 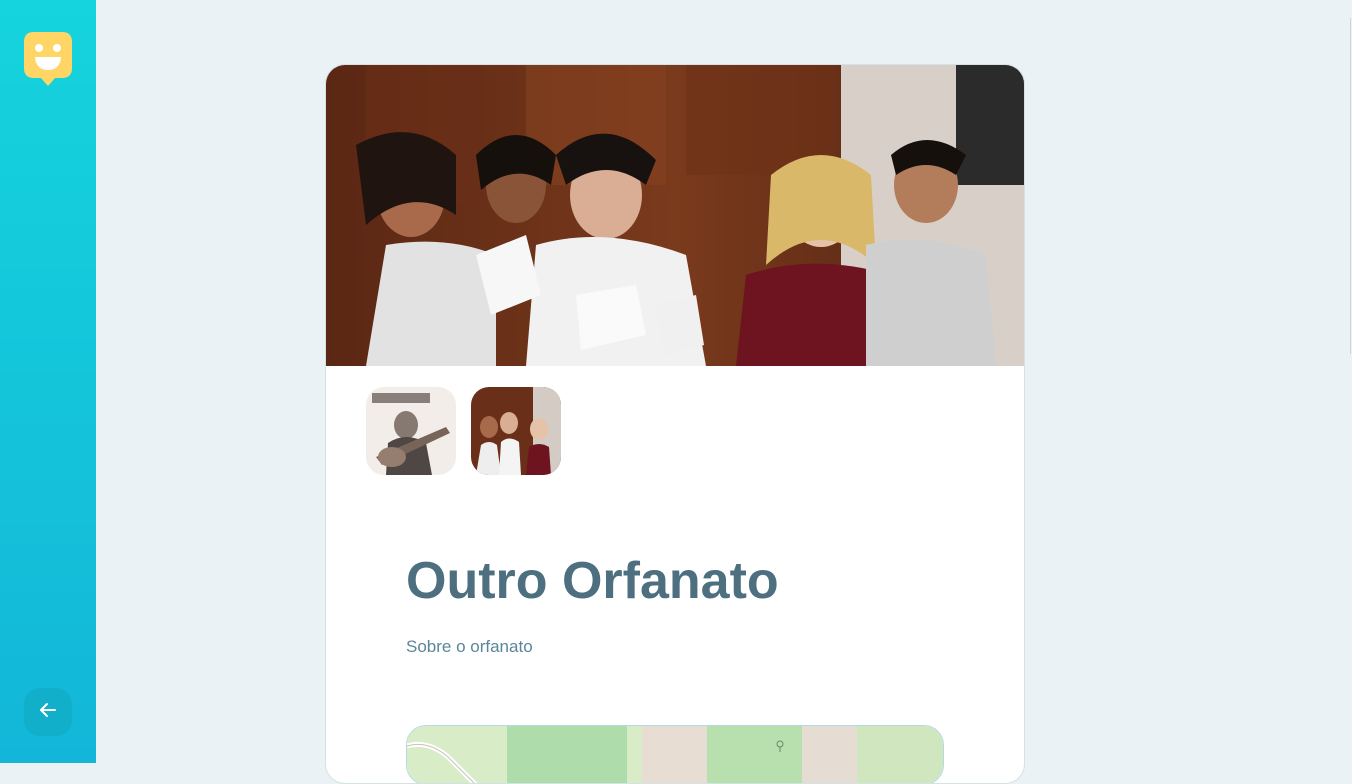 I want to click on orphanage-name: Outro Orfanato, so click(x=592, y=581).